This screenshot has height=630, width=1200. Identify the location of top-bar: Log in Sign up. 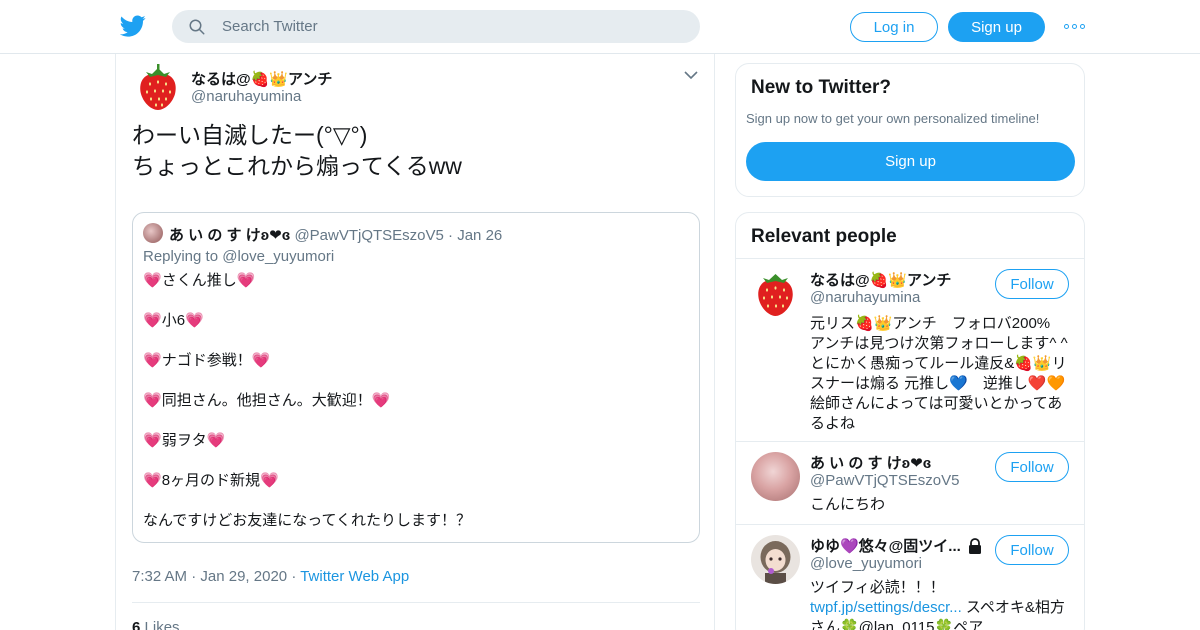
(600, 27).